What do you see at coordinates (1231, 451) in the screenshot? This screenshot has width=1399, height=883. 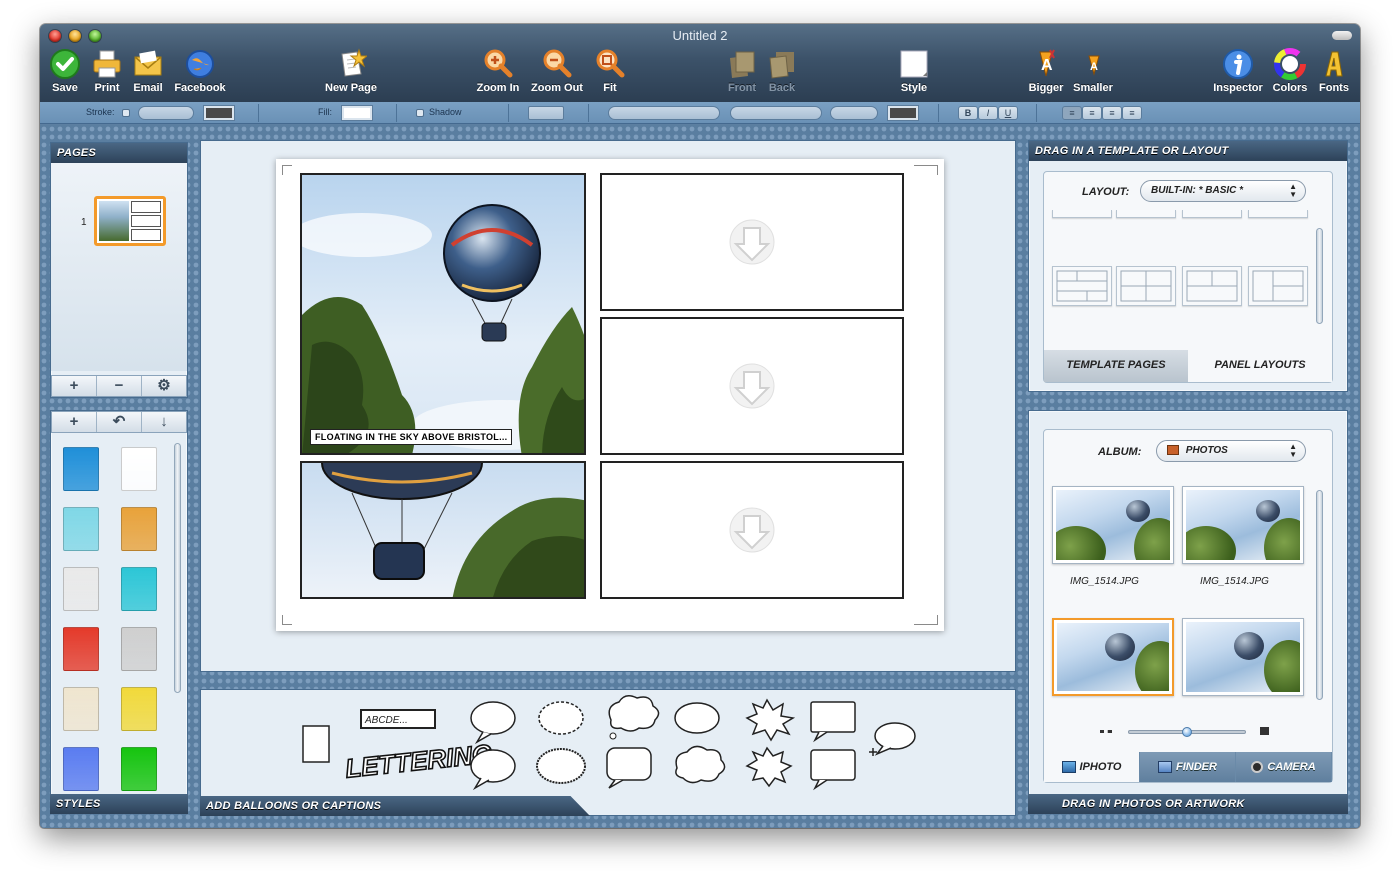 I see `album-popup: Photos ▲ ▼` at bounding box center [1231, 451].